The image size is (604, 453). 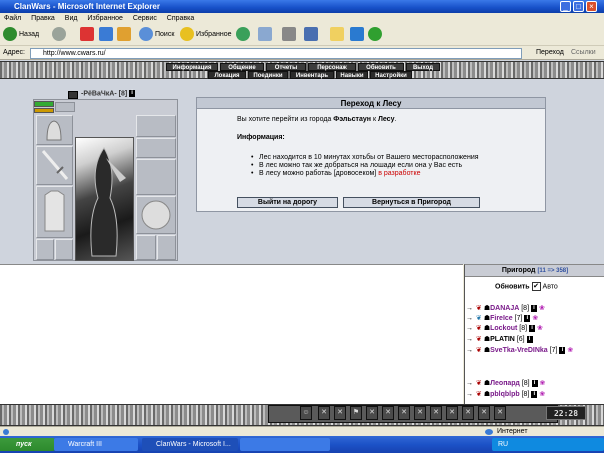 What do you see at coordinates (503, 328) in the screenshot?
I see `player-name: Lockout` at bounding box center [503, 328].